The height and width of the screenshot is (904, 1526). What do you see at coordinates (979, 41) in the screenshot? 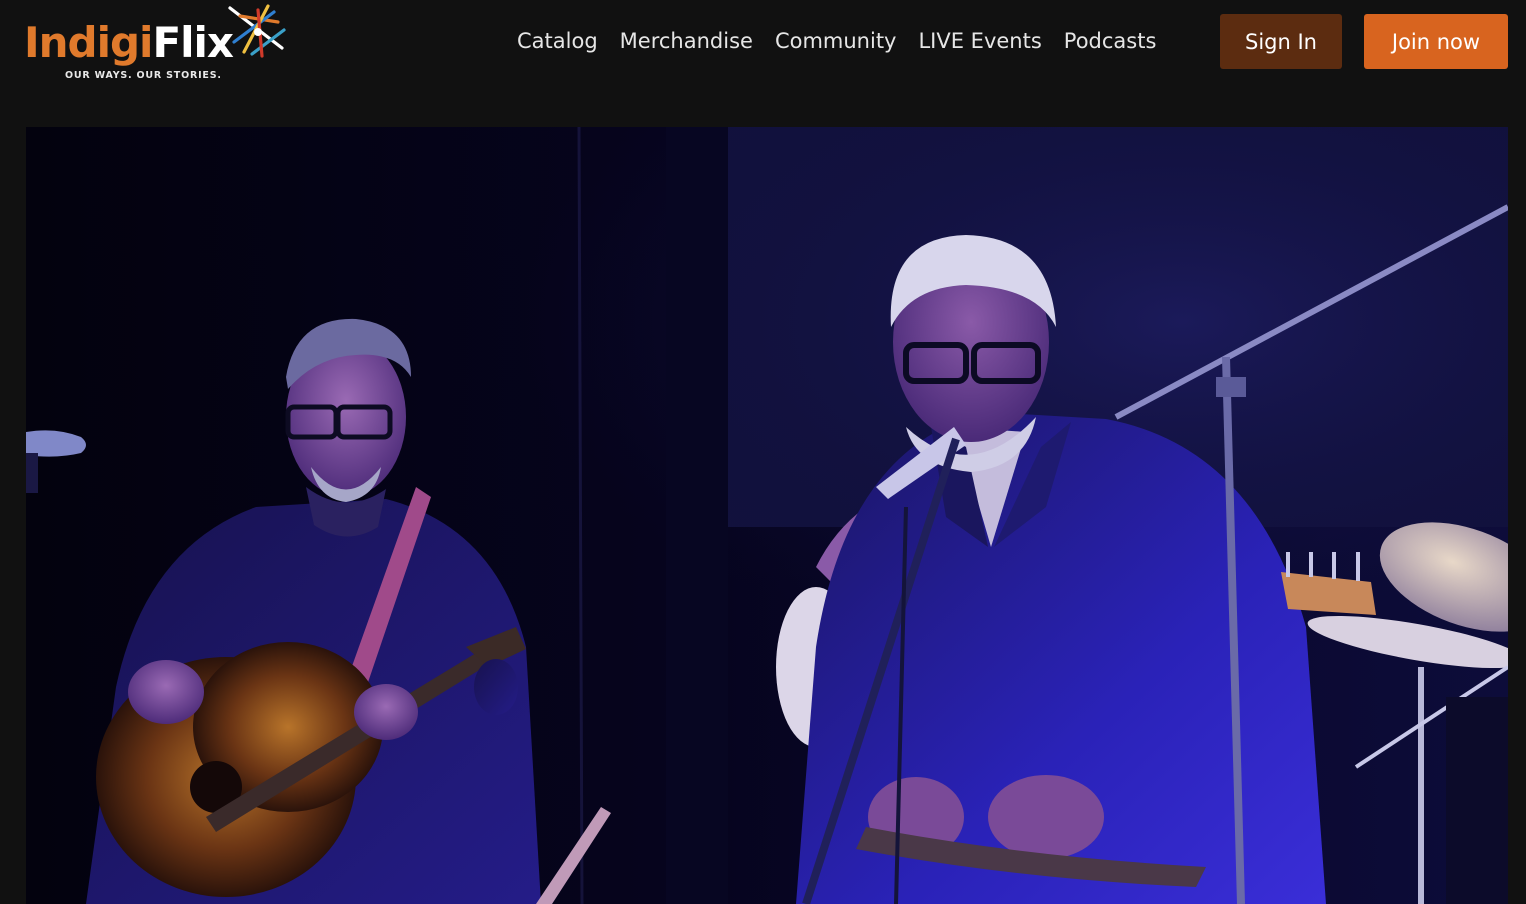
I see `nav-live-events: LIVE Events` at bounding box center [979, 41].